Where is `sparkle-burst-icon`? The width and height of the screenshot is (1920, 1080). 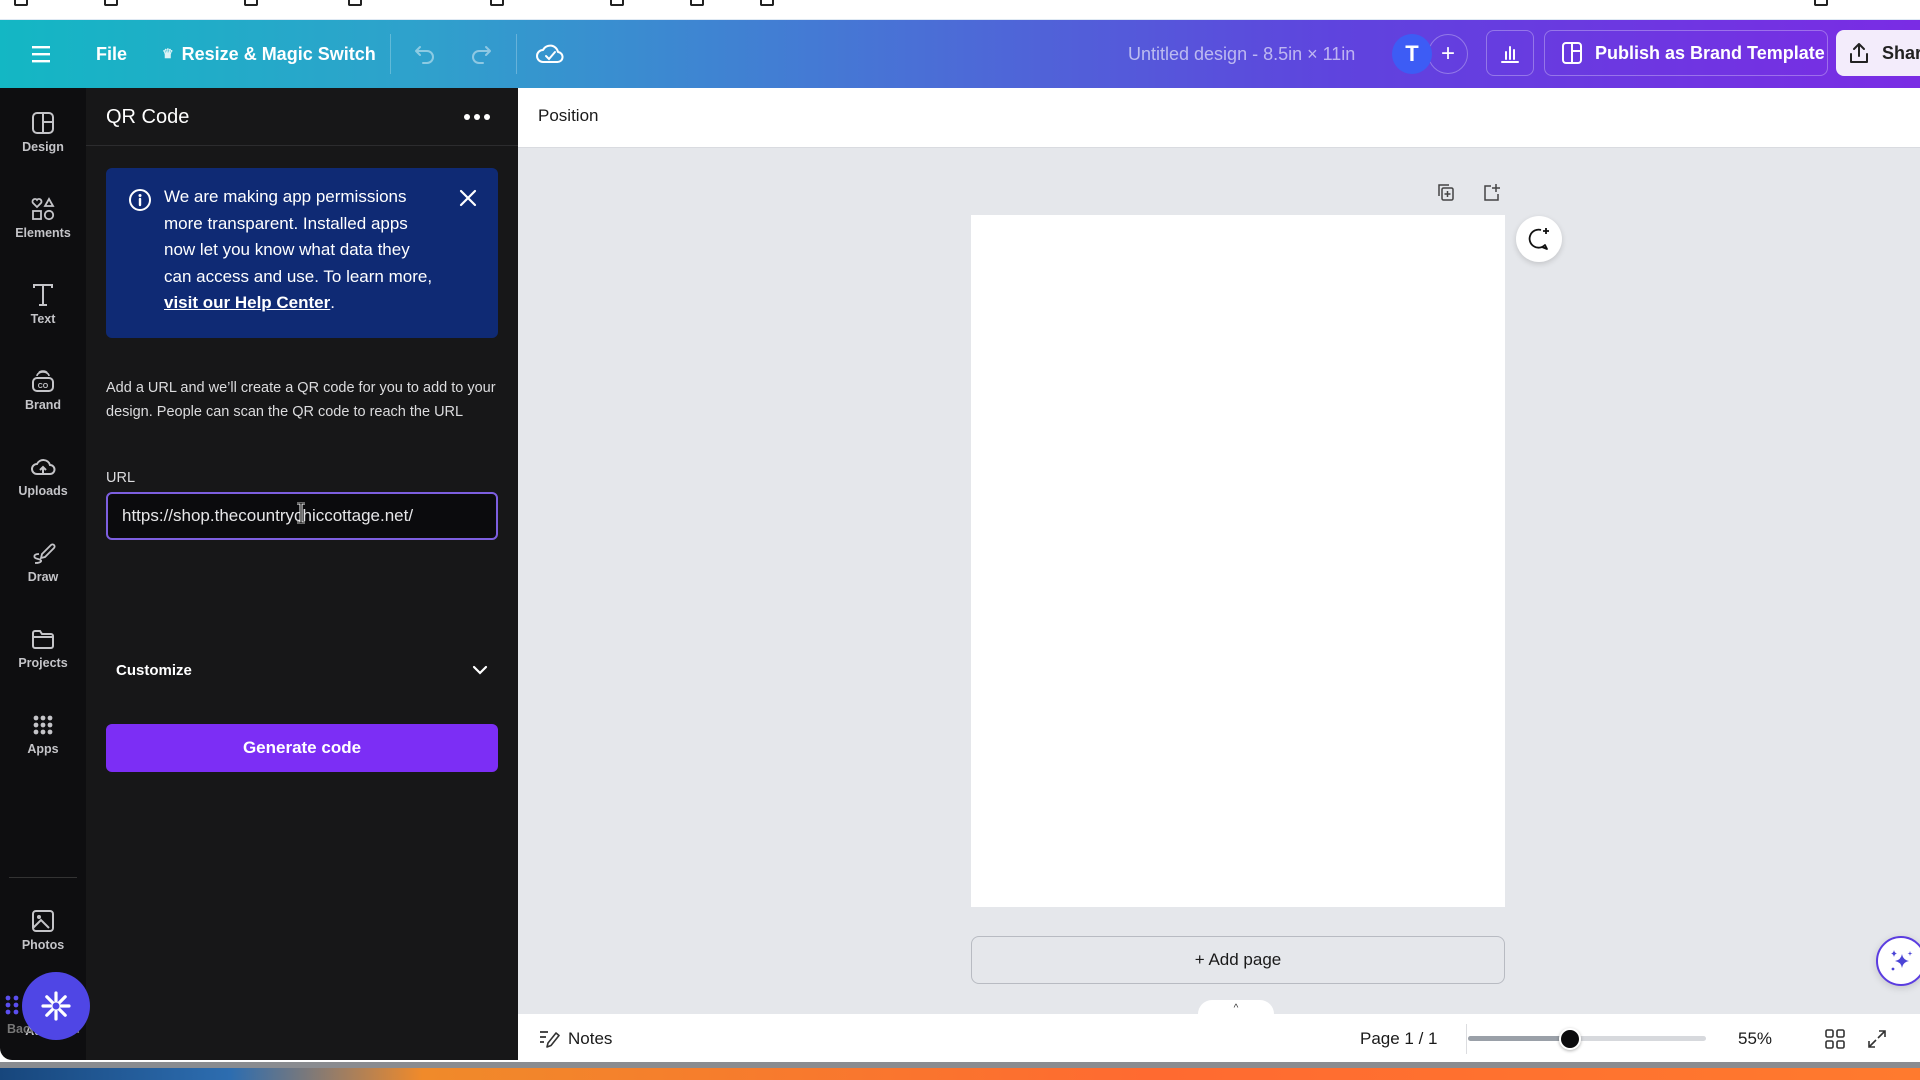 sparkle-burst-icon is located at coordinates (56, 1006).